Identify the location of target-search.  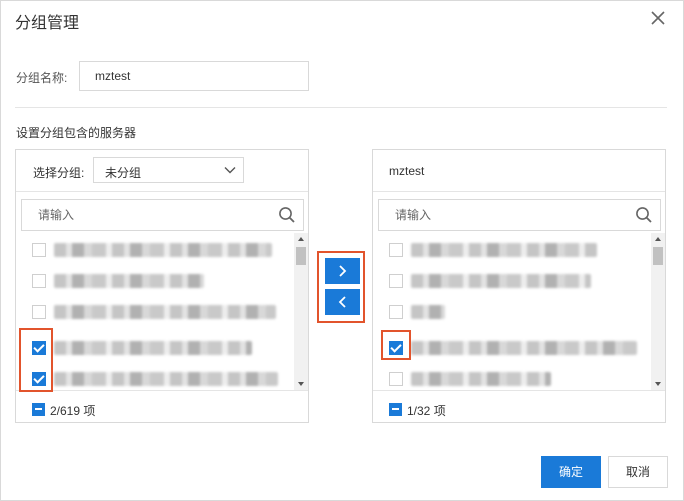
(519, 215).